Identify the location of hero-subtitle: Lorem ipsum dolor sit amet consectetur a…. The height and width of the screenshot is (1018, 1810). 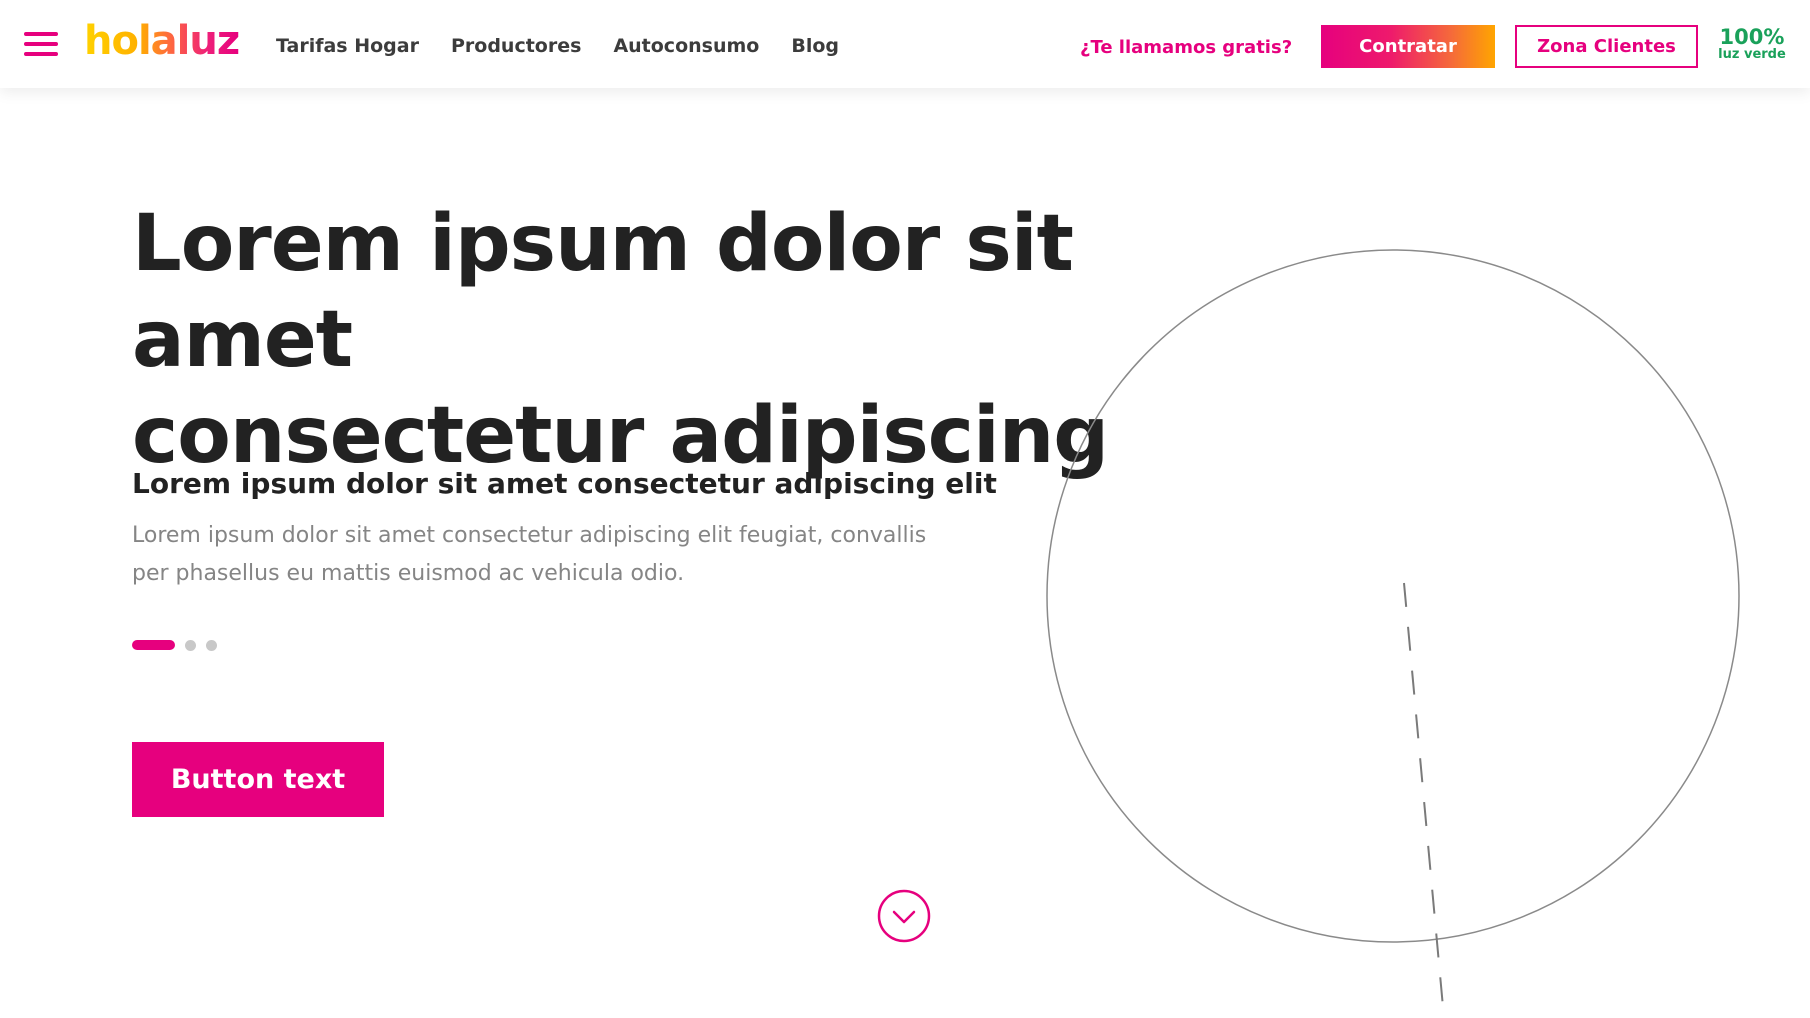
(564, 483).